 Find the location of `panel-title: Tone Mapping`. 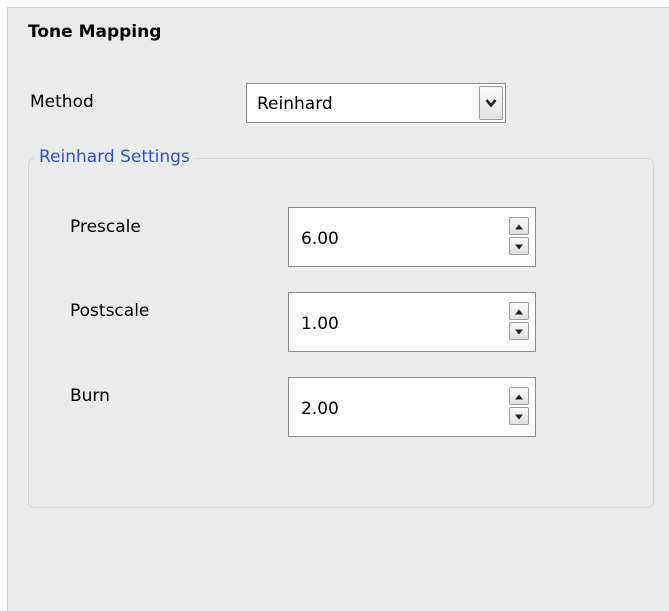

panel-title: Tone Mapping is located at coordinates (95, 32).